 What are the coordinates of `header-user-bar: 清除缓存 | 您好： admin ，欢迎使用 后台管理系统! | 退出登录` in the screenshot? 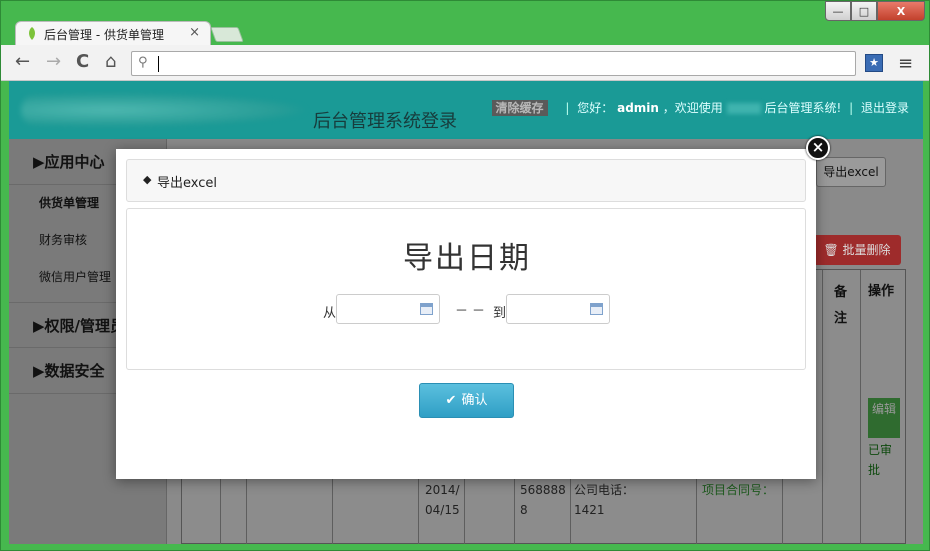 It's located at (700, 107).